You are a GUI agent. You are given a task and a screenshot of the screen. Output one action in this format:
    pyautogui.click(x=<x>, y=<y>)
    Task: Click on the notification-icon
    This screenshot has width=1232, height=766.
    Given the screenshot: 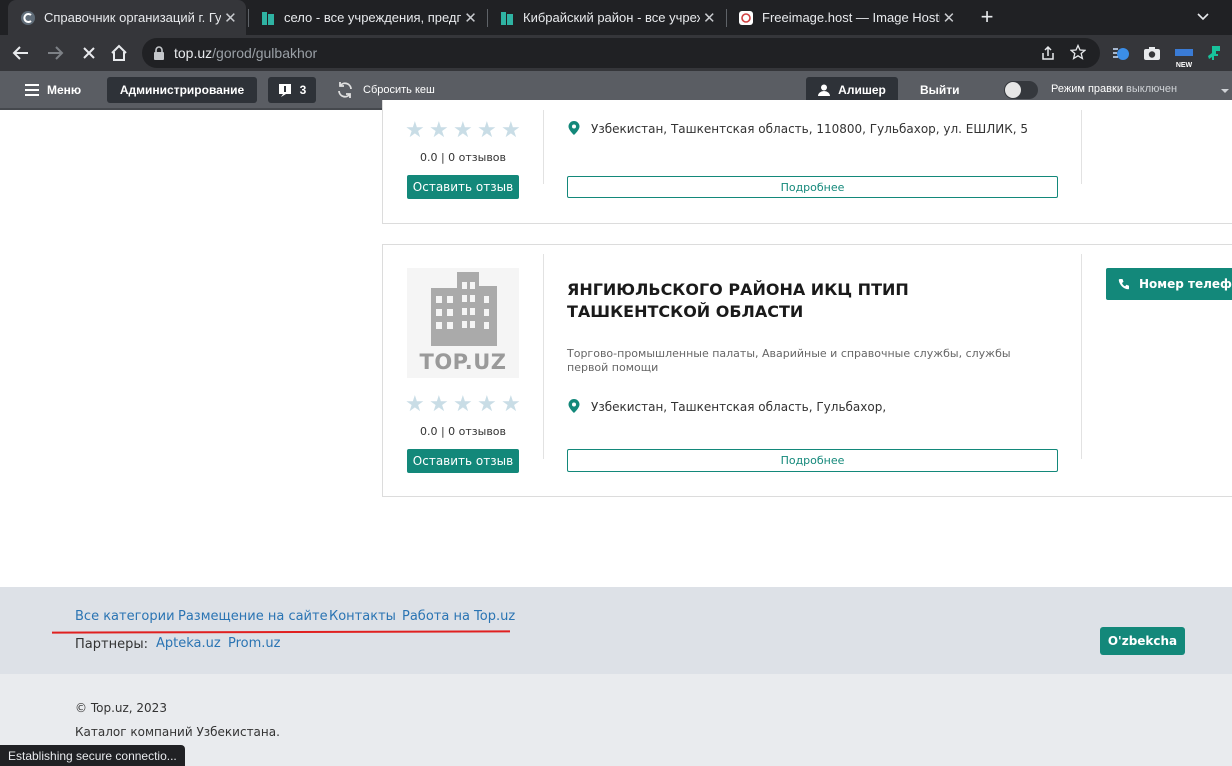 What is the action you would take?
    pyautogui.click(x=284, y=90)
    